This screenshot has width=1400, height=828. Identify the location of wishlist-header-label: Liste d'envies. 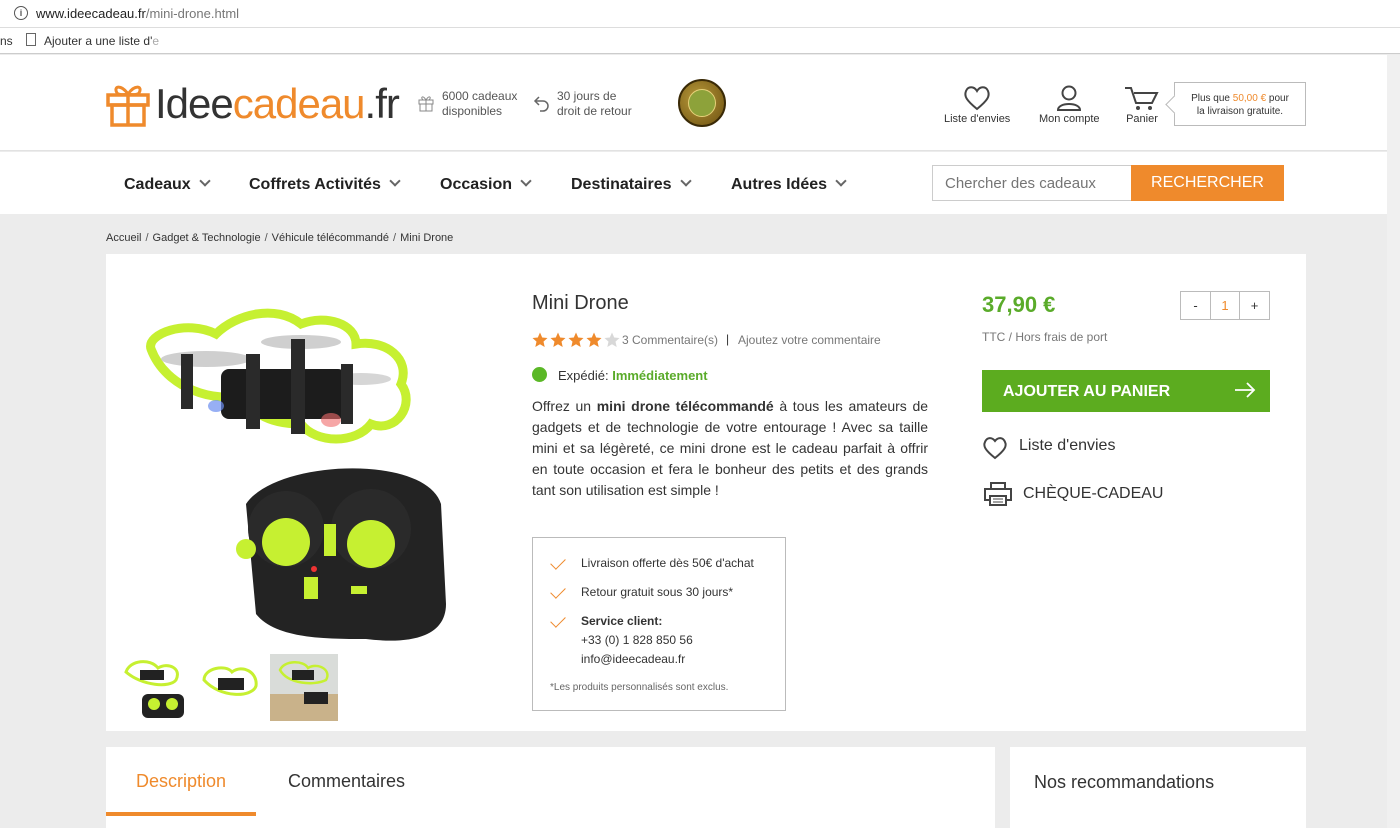
(977, 119).